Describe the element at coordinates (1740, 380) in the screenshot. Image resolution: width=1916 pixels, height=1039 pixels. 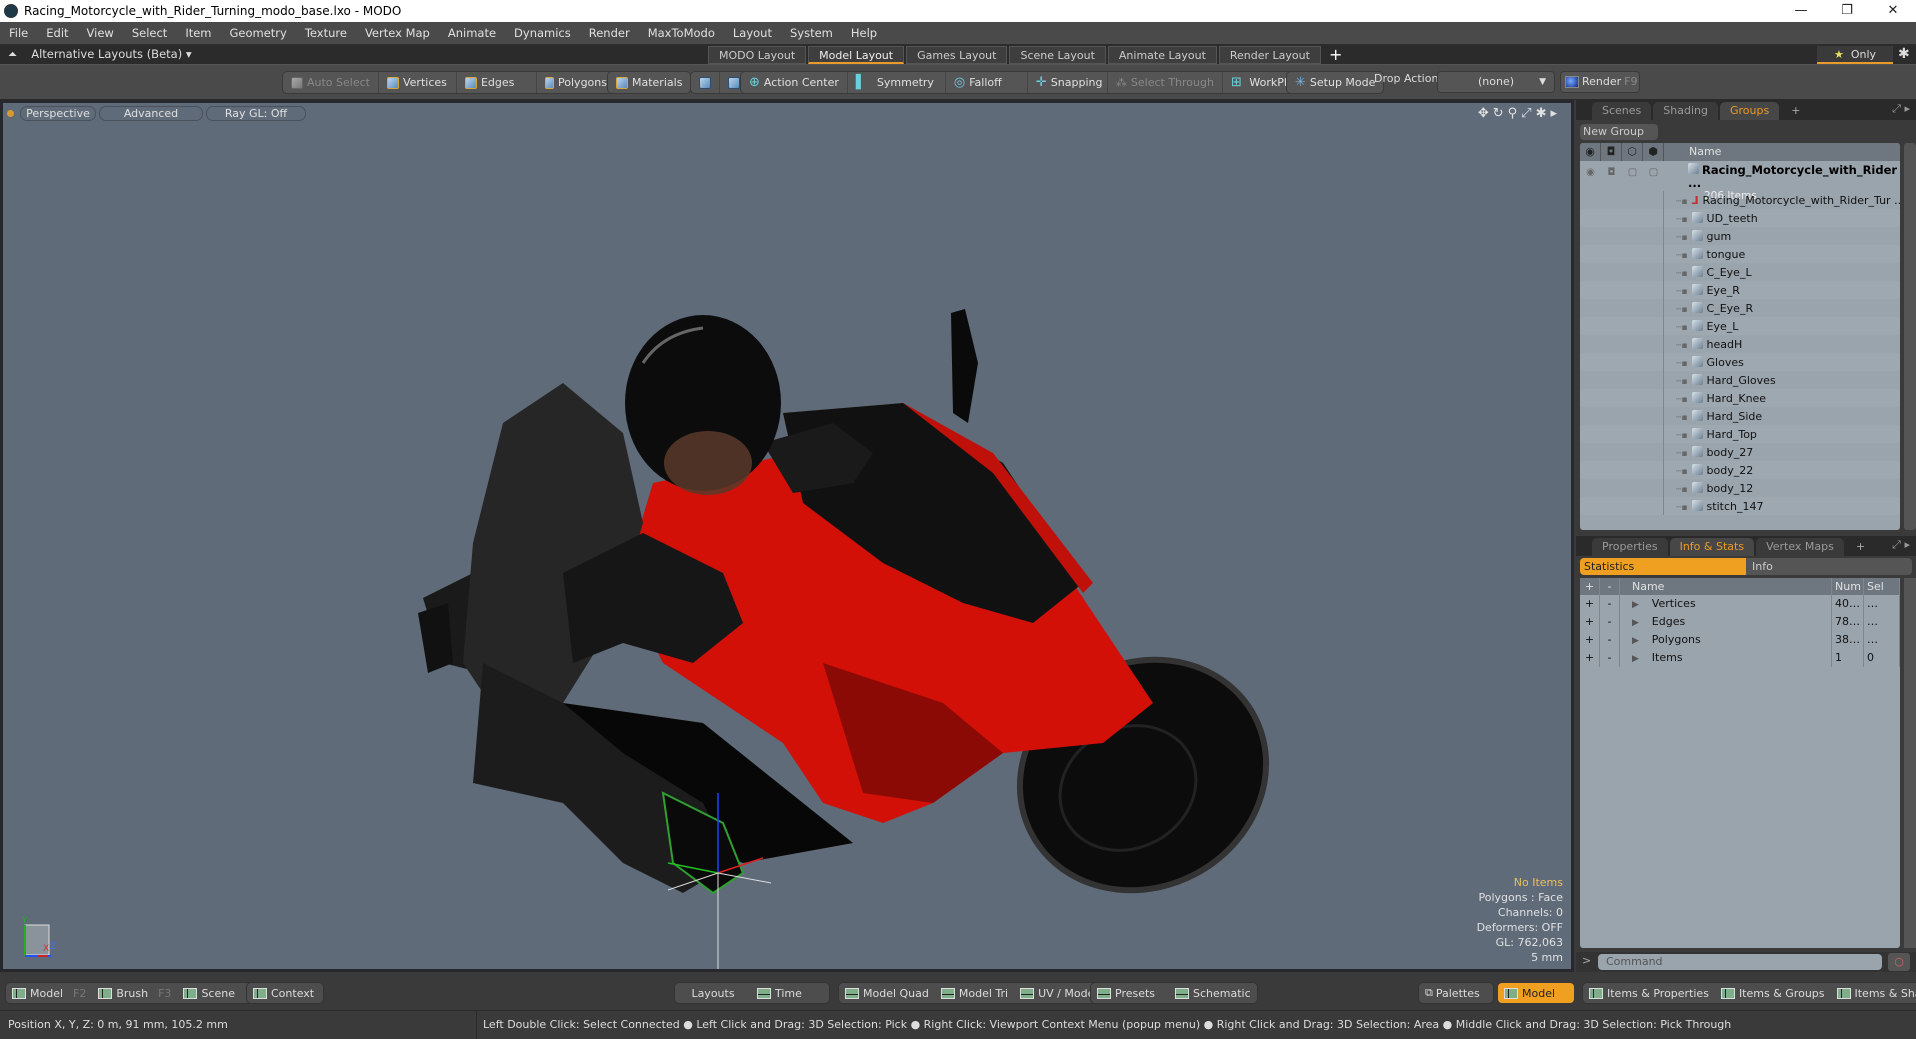
I see `group-item-row: ┄▪Hard_Gloves` at that location.